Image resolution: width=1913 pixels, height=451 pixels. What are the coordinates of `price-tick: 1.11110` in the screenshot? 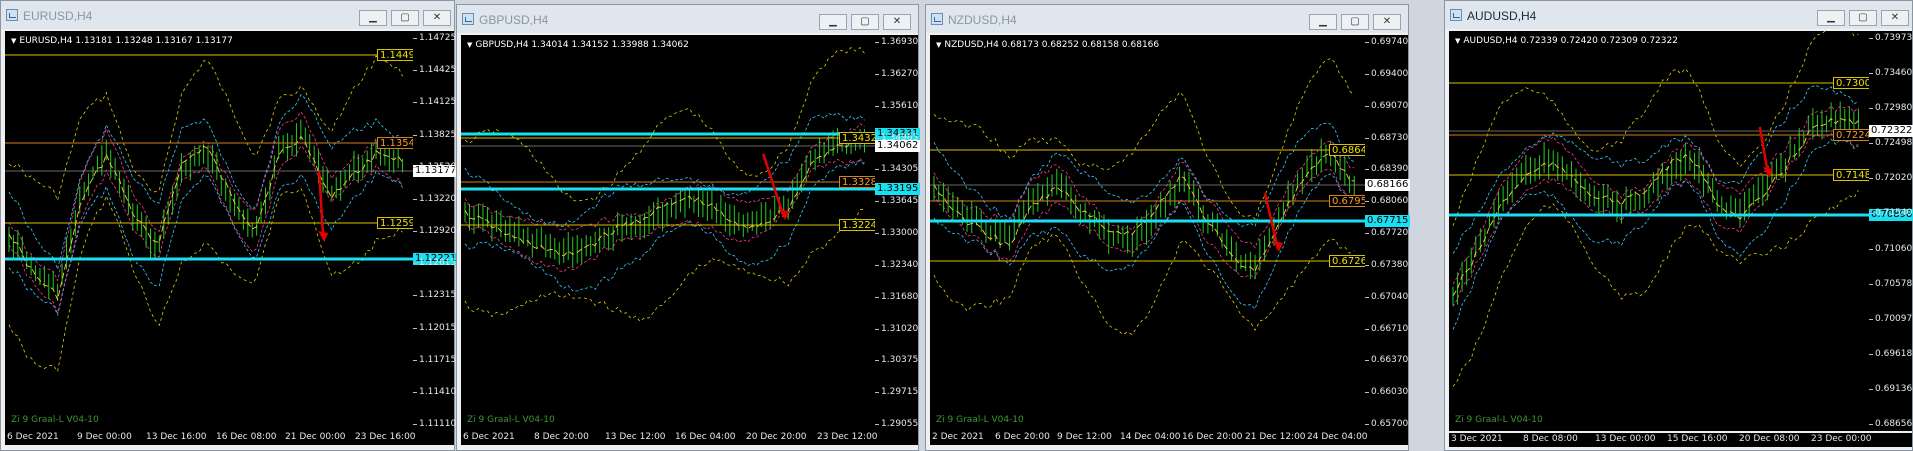 It's located at (434, 424).